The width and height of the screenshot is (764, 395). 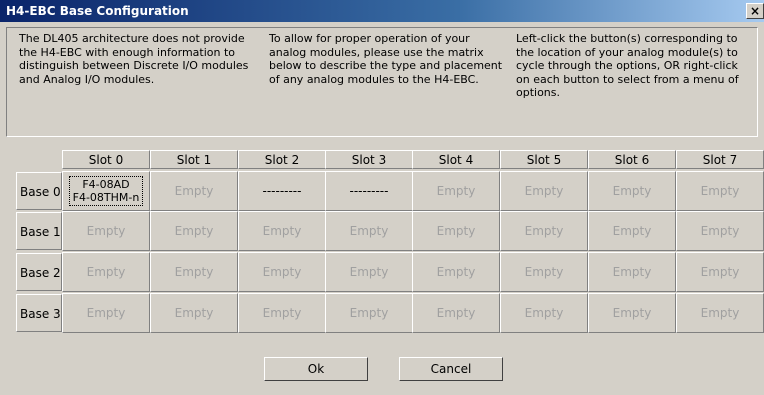 I want to click on slot-button-base1-slot4: Empty, so click(x=456, y=231).